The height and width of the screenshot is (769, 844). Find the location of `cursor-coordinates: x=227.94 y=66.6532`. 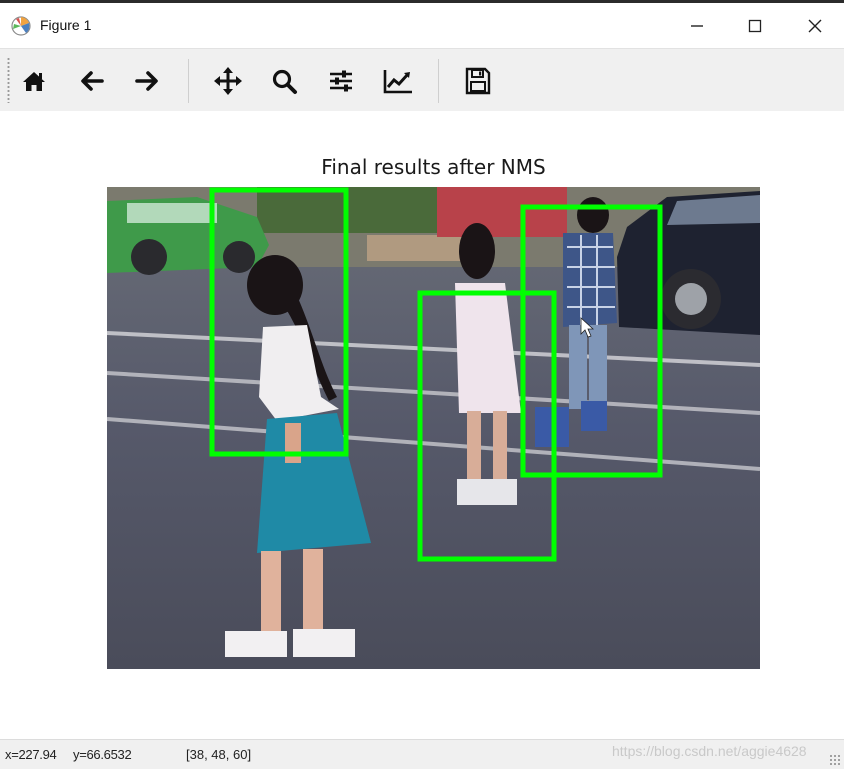

cursor-coordinates: x=227.94 y=66.6532 is located at coordinates (68, 754).